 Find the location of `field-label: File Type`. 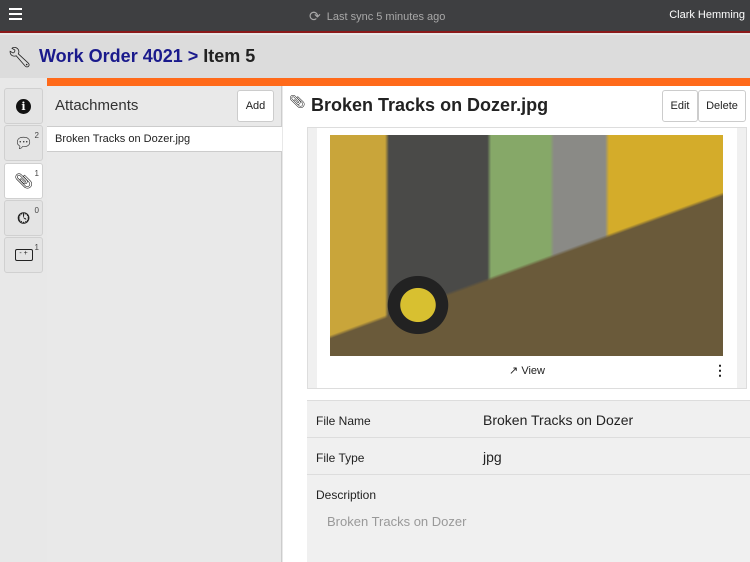

field-label: File Type is located at coordinates (340, 458).